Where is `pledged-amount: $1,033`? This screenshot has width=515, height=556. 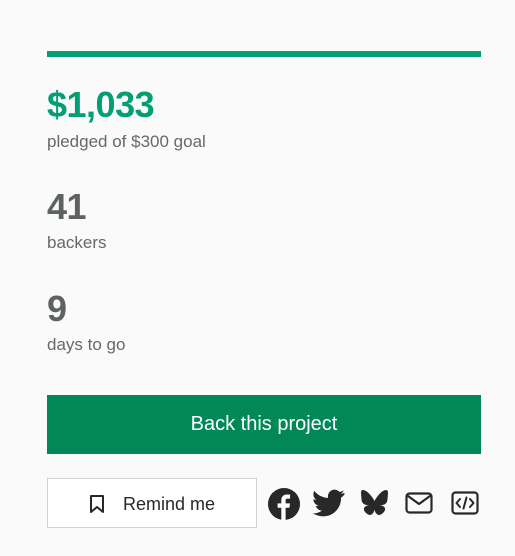
pledged-amount: $1,033 is located at coordinates (101, 104).